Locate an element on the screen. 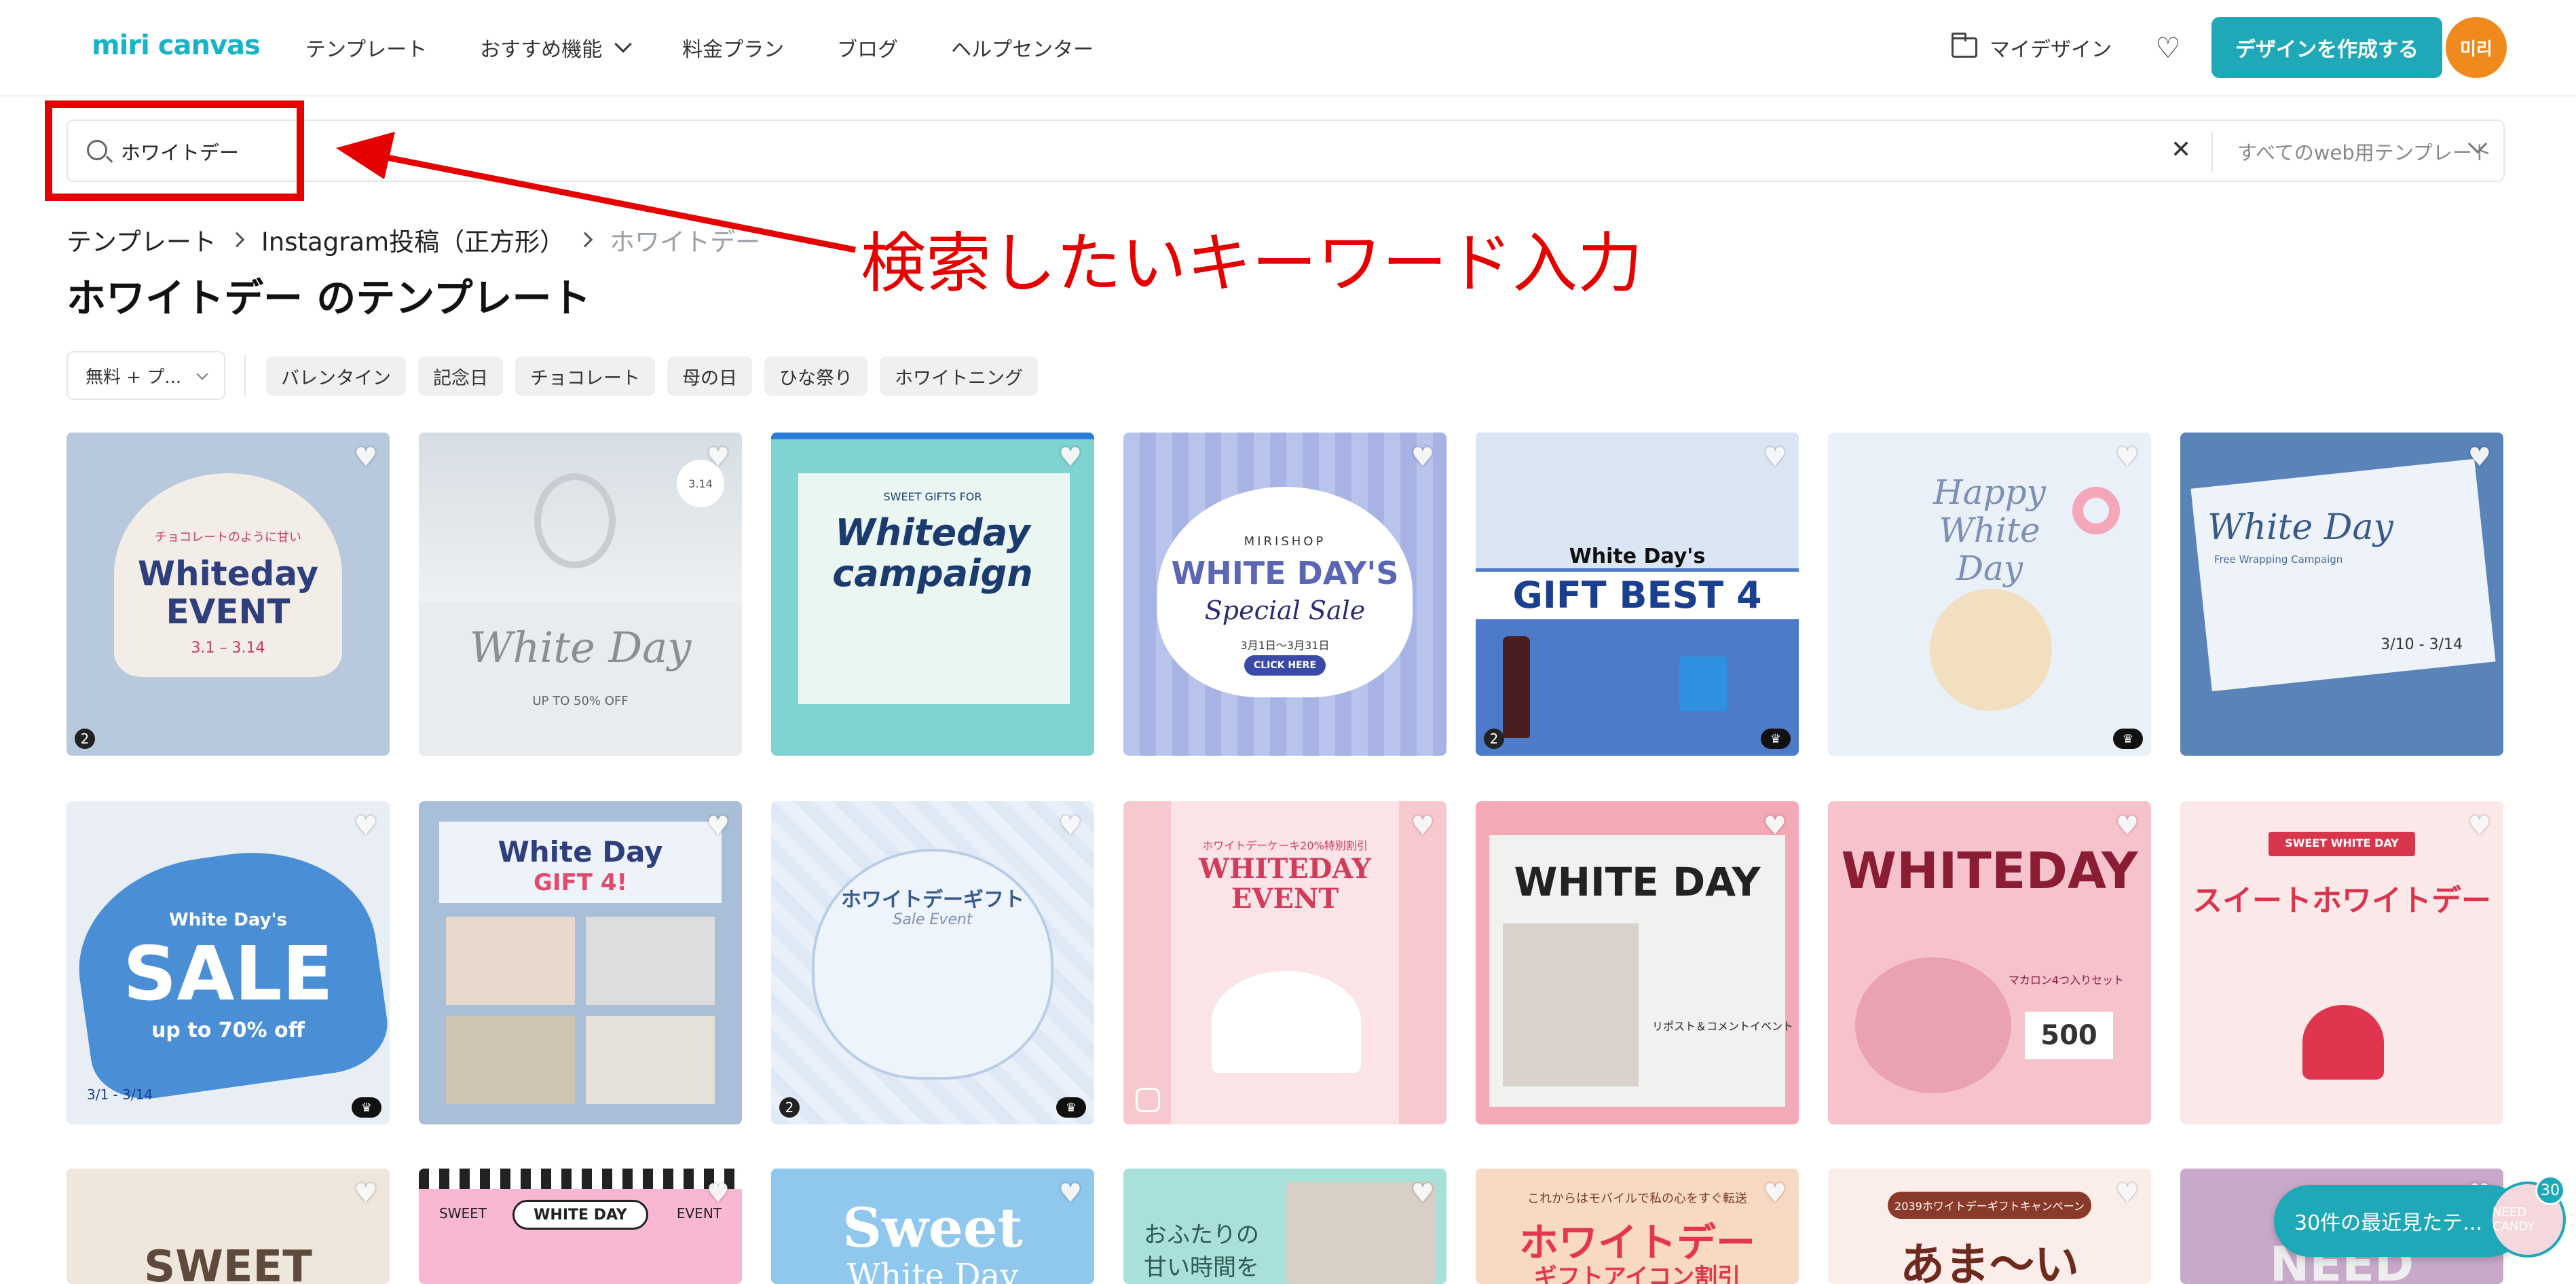 Image resolution: width=2576 pixels, height=1284 pixels. create-design-button: デザインを作成する is located at coordinates (2326, 48).